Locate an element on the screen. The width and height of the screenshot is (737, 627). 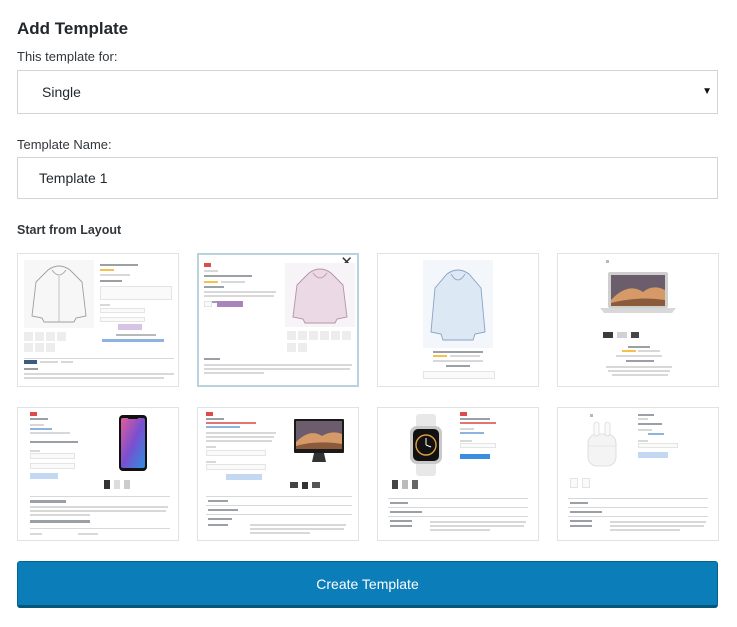
layout-card-imac is located at coordinates (278, 474).